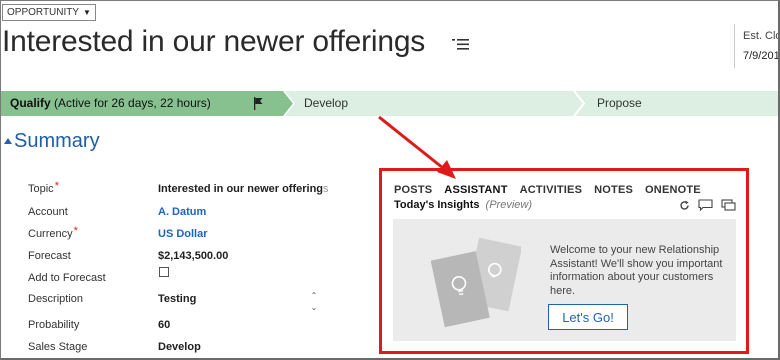 The image size is (780, 360). What do you see at coordinates (58, 347) in the screenshot?
I see `field-label-sales-stage: Sales Stage` at bounding box center [58, 347].